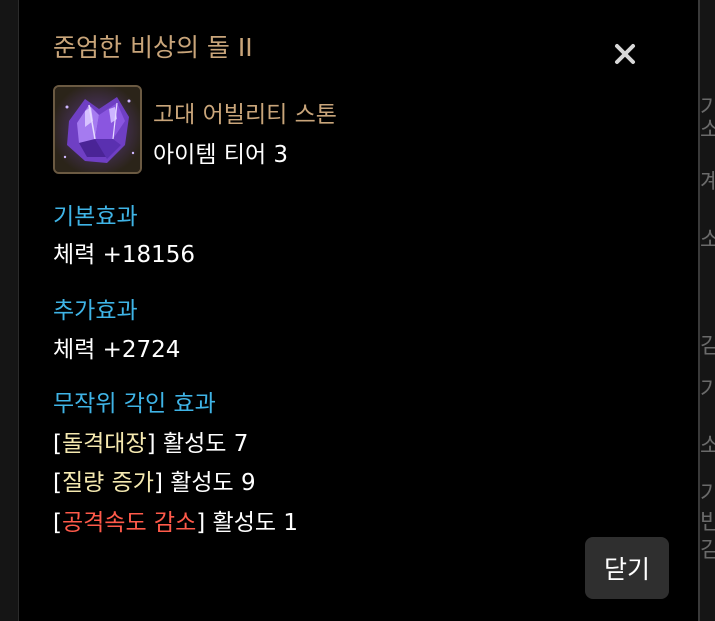 The image size is (715, 621). Describe the element at coordinates (707, 310) in the screenshot. I see `background-page: 기 소 계 소 김 기 소 기 빈 김` at that location.